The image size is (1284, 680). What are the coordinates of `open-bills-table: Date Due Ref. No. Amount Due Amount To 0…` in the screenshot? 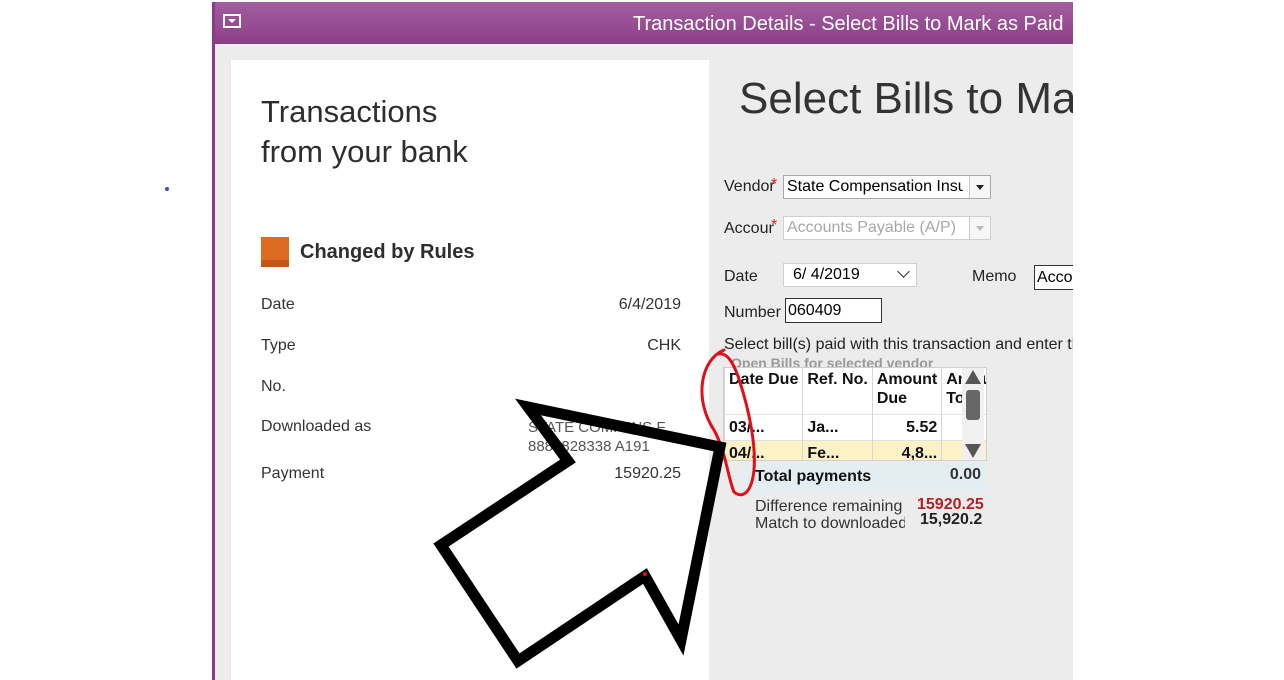 It's located at (855, 414).